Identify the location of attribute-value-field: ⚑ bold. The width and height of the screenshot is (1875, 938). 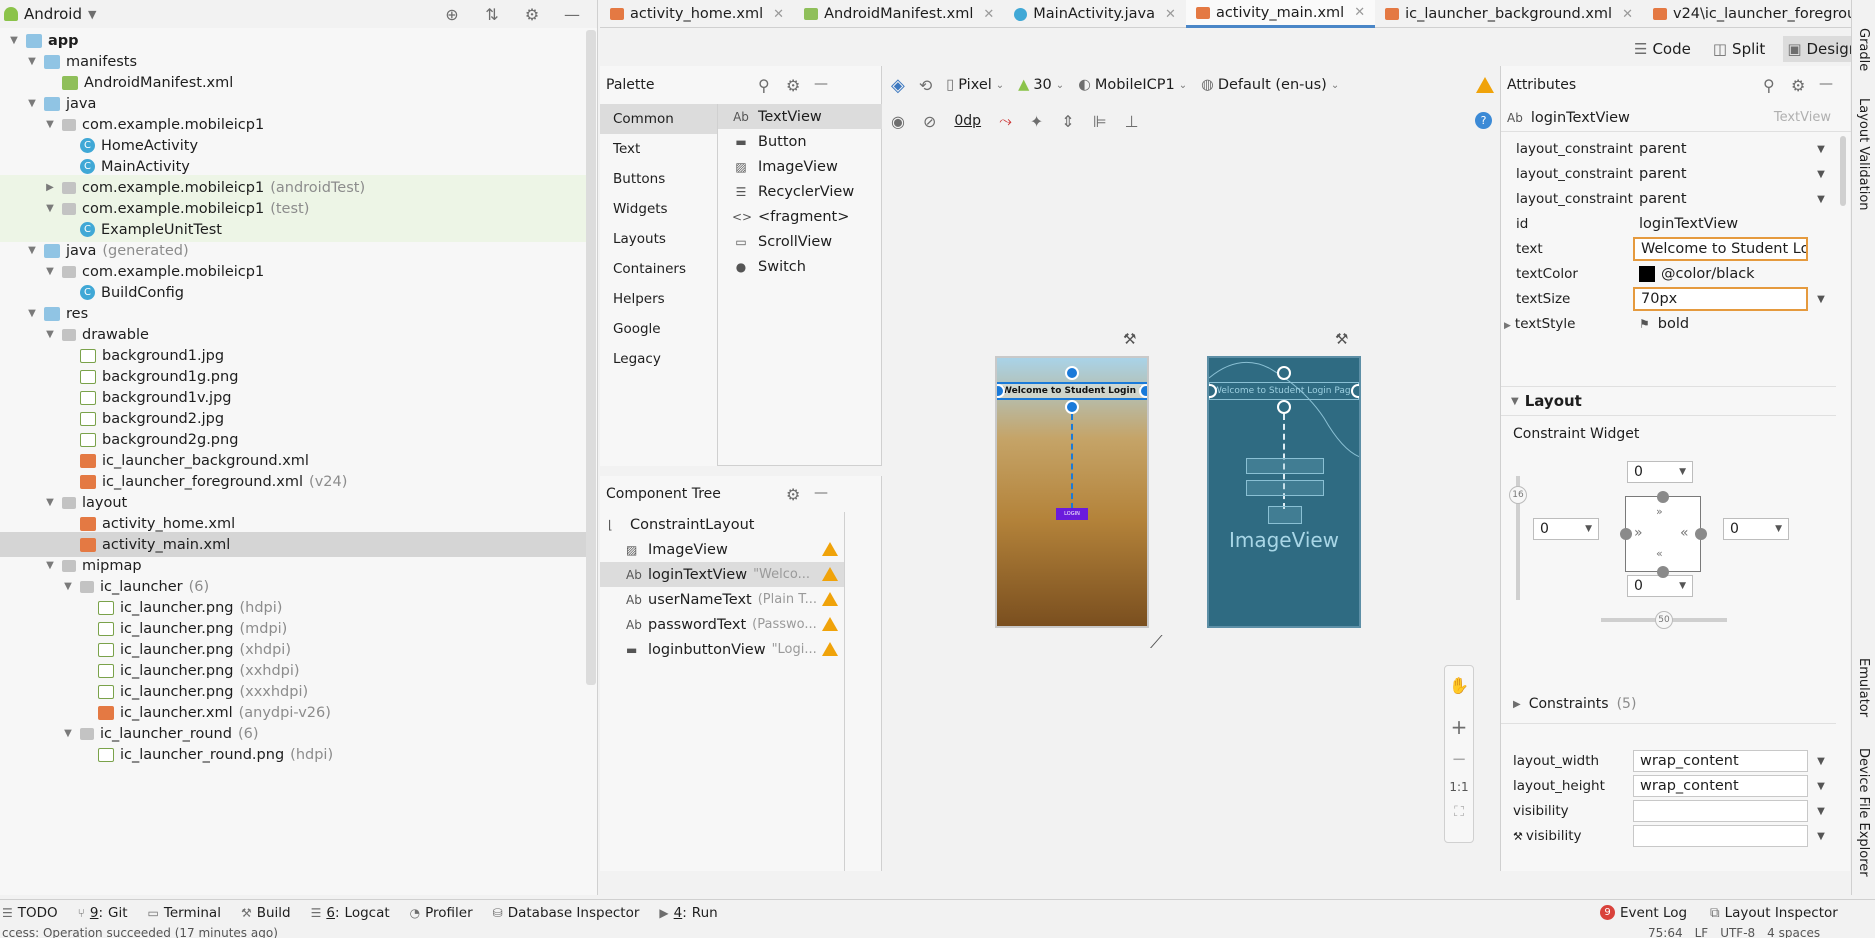
(1720, 324).